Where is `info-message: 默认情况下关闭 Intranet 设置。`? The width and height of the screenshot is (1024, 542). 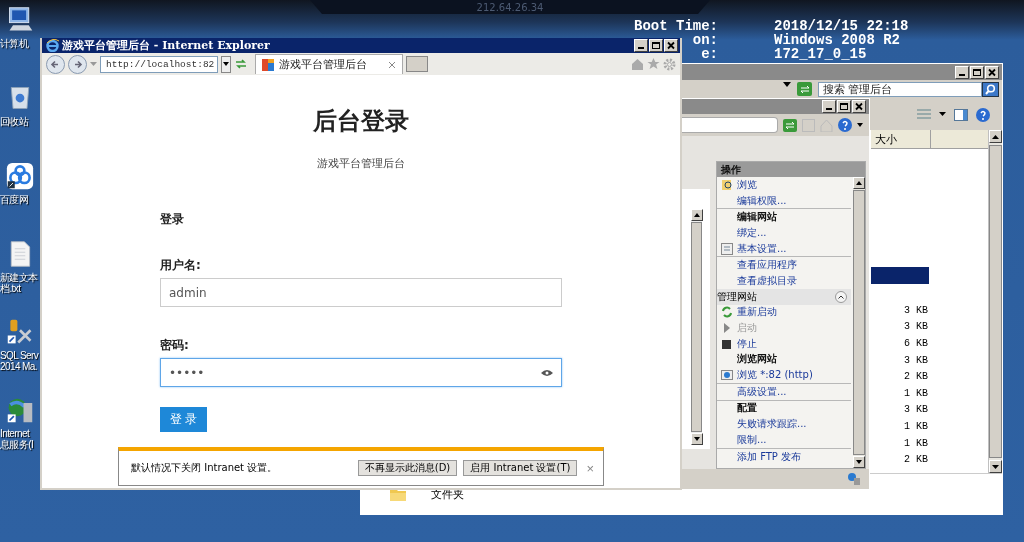 info-message: 默认情况下关闭 Intranet 设置。 is located at coordinates (205, 468).